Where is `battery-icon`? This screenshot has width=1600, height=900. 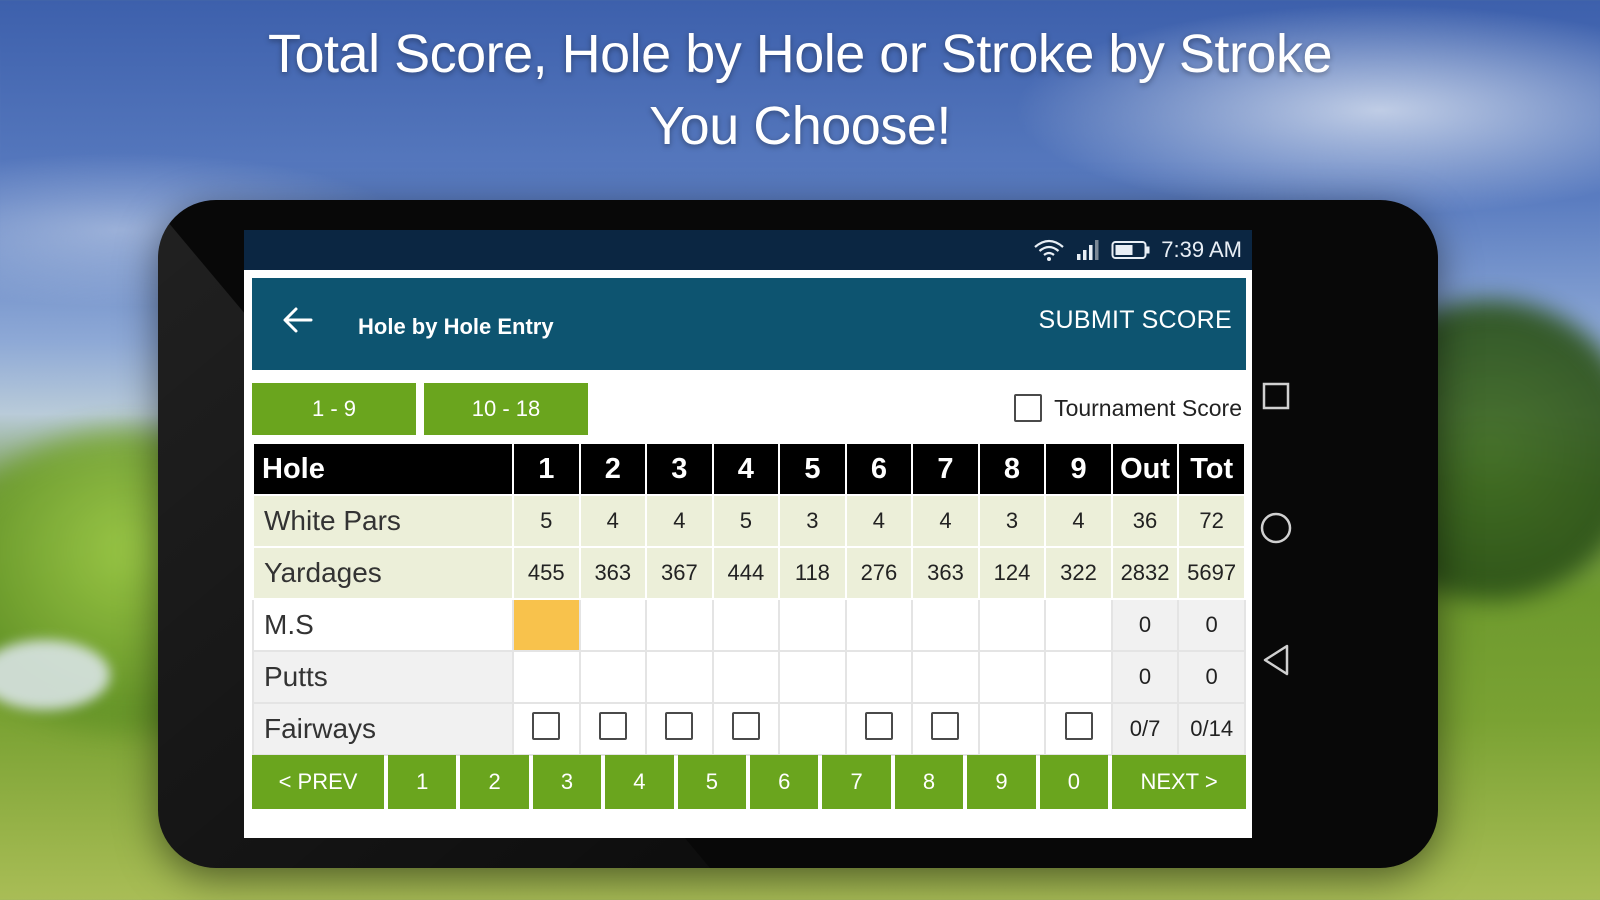
battery-icon is located at coordinates (1131, 250).